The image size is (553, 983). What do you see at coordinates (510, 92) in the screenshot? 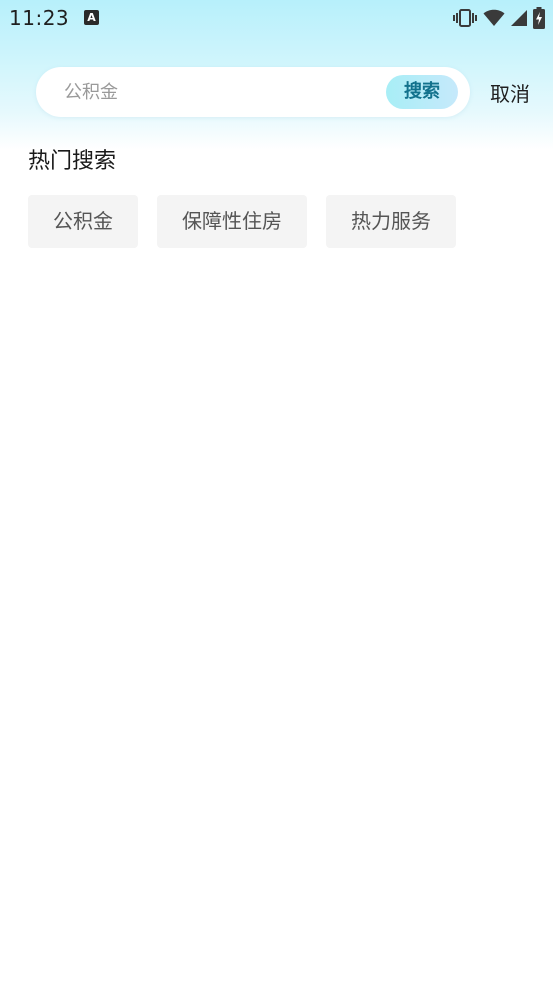
I see `cancel-button: 取消` at bounding box center [510, 92].